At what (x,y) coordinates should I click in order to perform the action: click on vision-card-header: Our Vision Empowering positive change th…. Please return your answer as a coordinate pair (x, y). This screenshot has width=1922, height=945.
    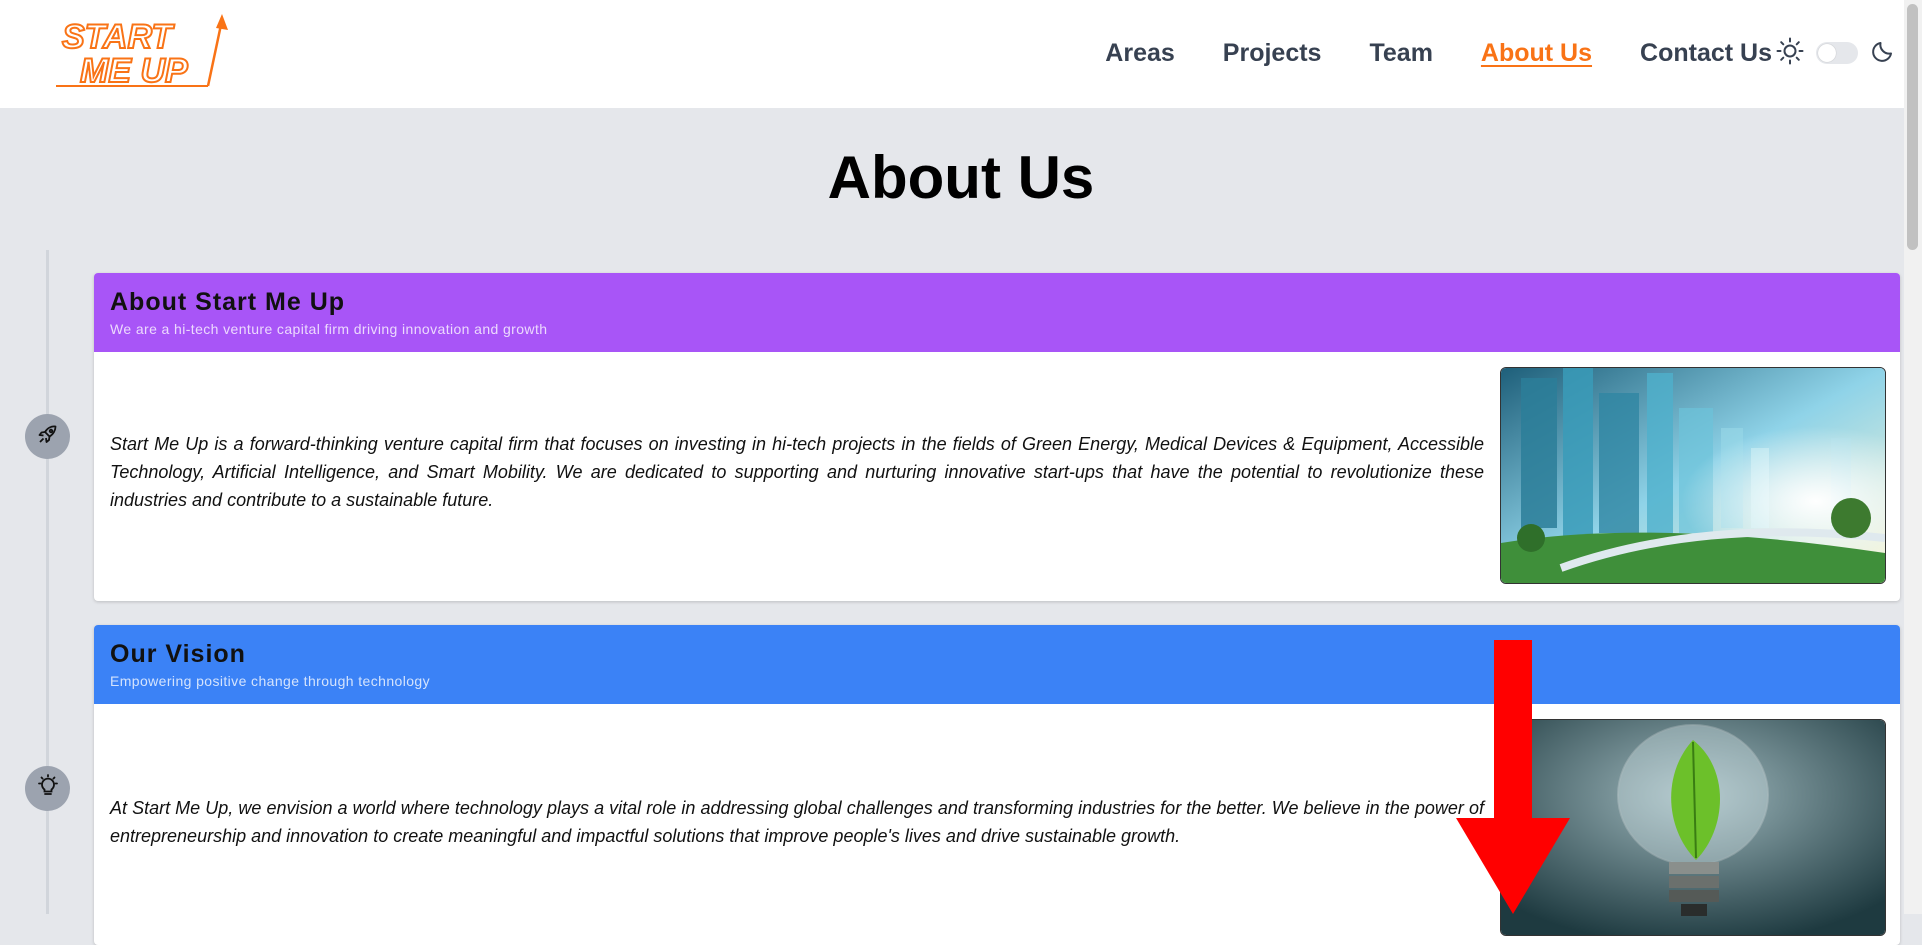
    Looking at the image, I should click on (997, 664).